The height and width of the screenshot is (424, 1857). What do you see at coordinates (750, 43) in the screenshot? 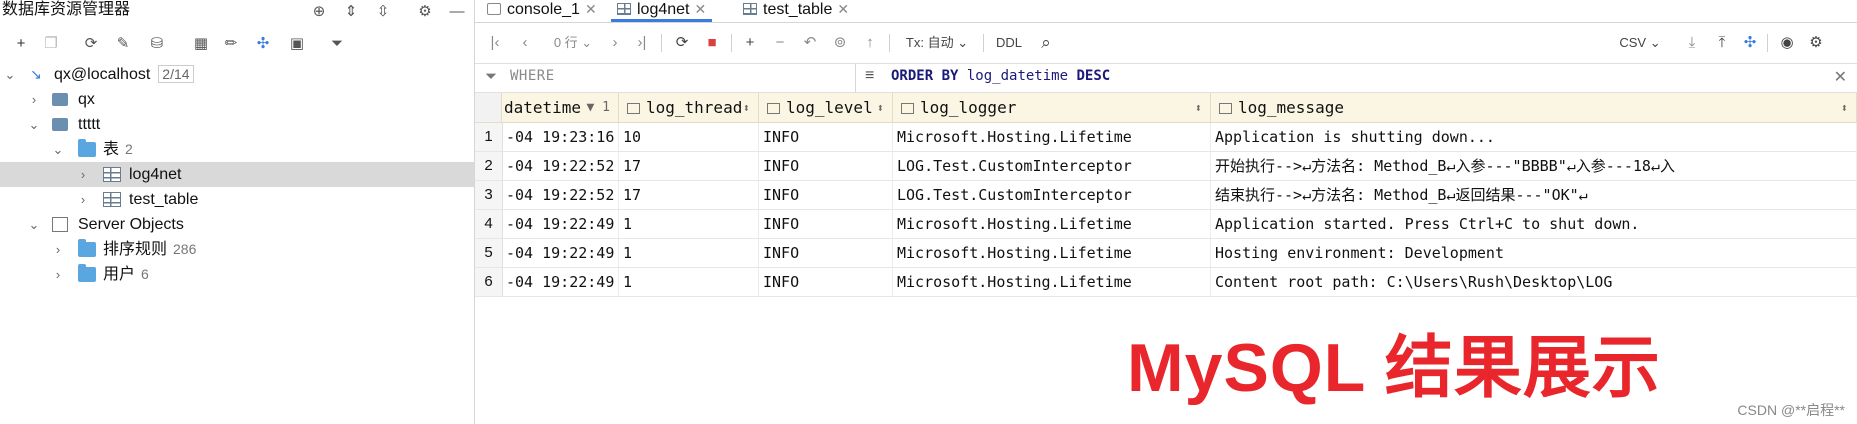
I see `add-row-icon: +` at bounding box center [750, 43].